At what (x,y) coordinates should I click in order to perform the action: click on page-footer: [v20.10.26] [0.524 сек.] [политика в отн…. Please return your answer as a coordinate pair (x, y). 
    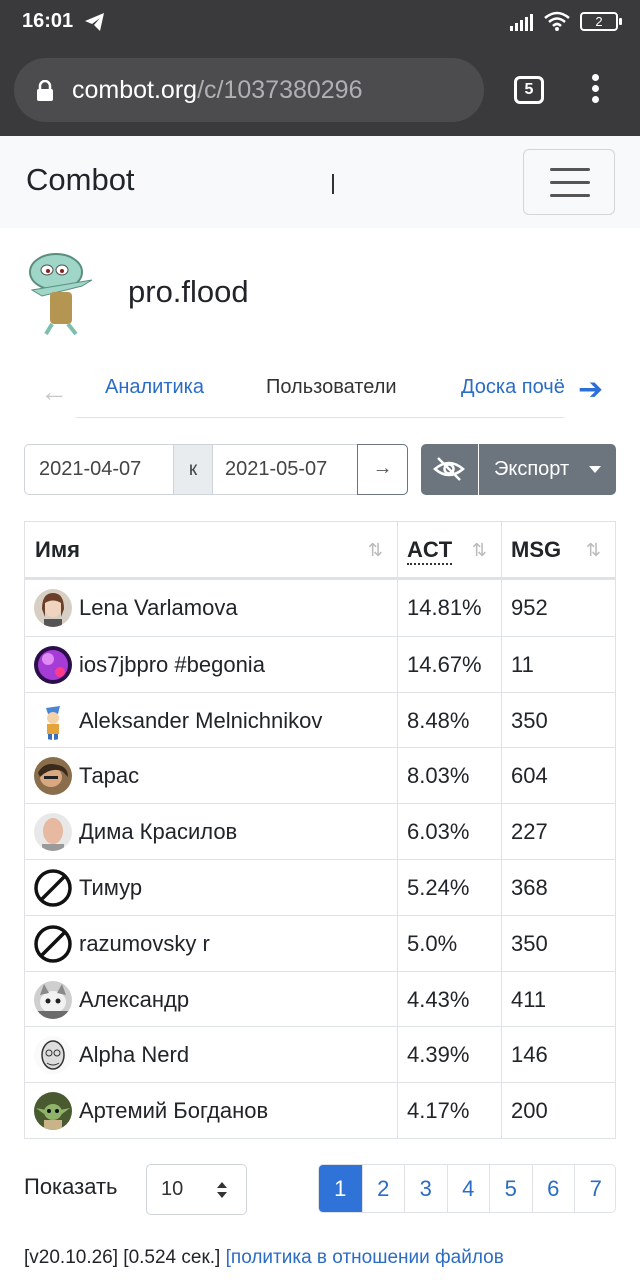
    Looking at the image, I should click on (264, 1258).